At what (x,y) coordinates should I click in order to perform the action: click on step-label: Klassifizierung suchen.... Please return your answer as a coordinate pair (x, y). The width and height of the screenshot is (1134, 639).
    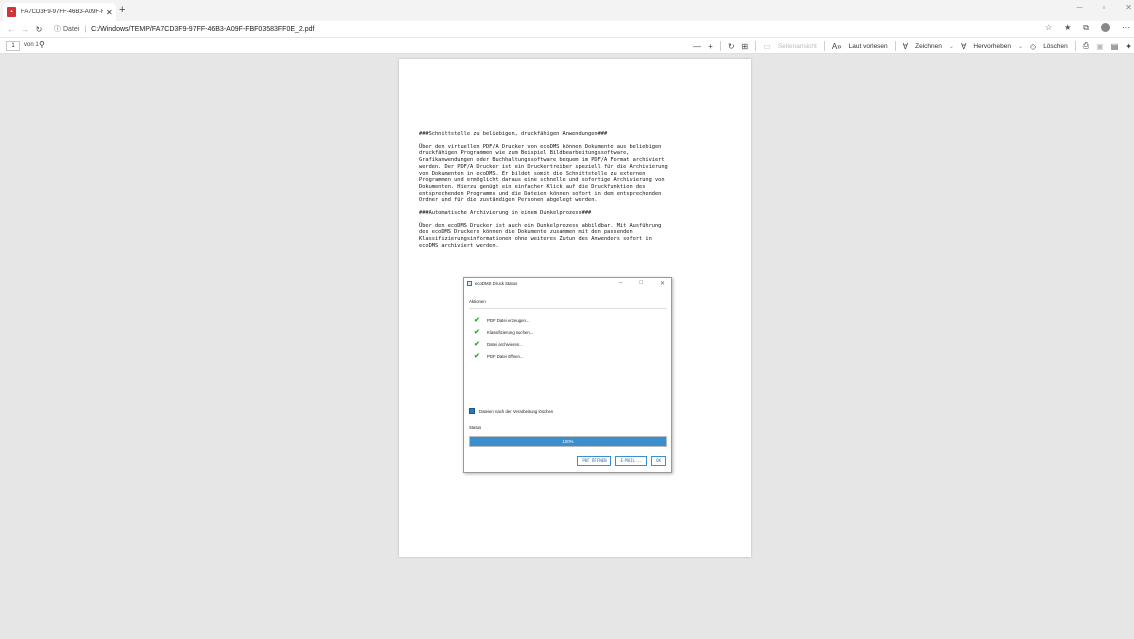
    Looking at the image, I should click on (510, 332).